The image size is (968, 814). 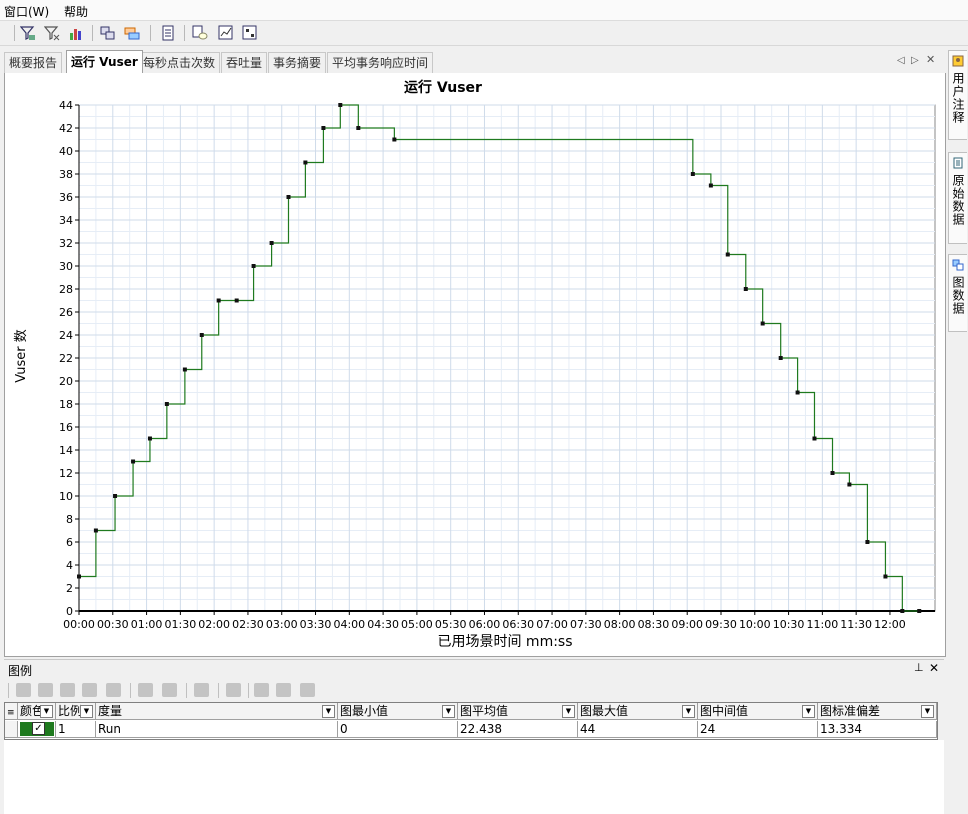 What do you see at coordinates (484, 33) in the screenshot?
I see `toolbar` at bounding box center [484, 33].